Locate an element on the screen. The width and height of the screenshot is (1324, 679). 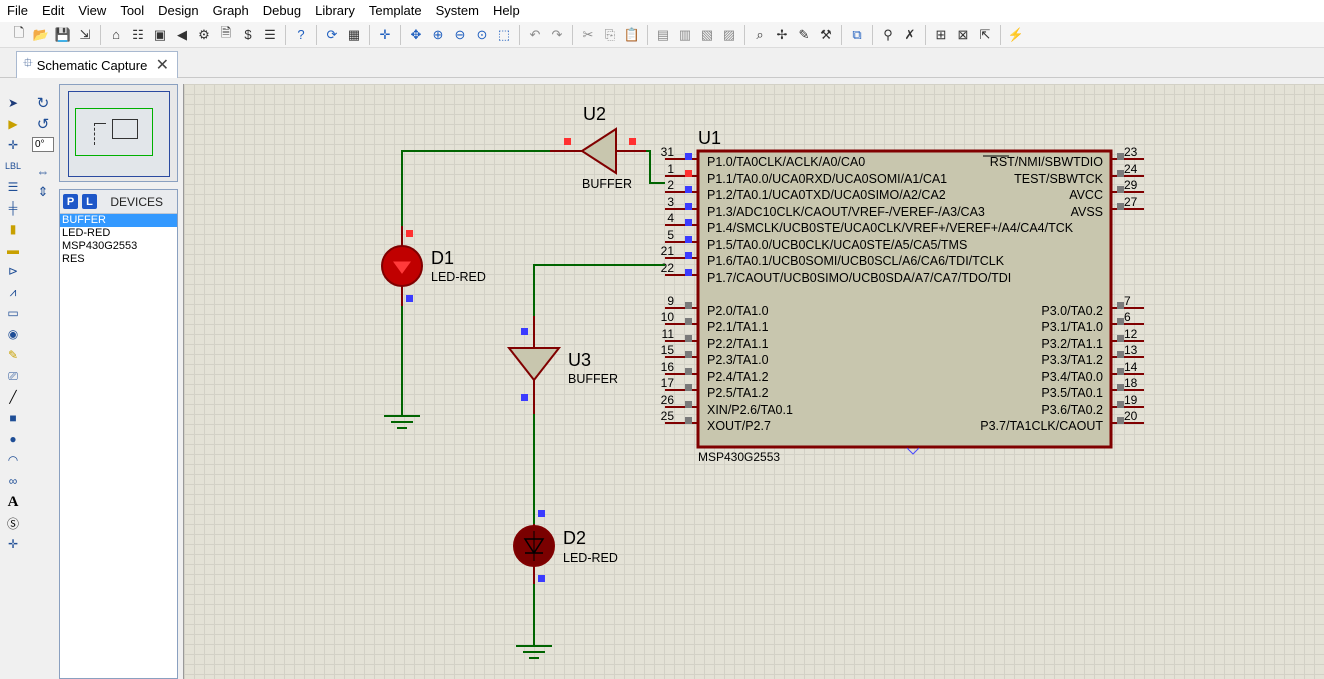
menu-debug: Debug is located at coordinates (282, 11).